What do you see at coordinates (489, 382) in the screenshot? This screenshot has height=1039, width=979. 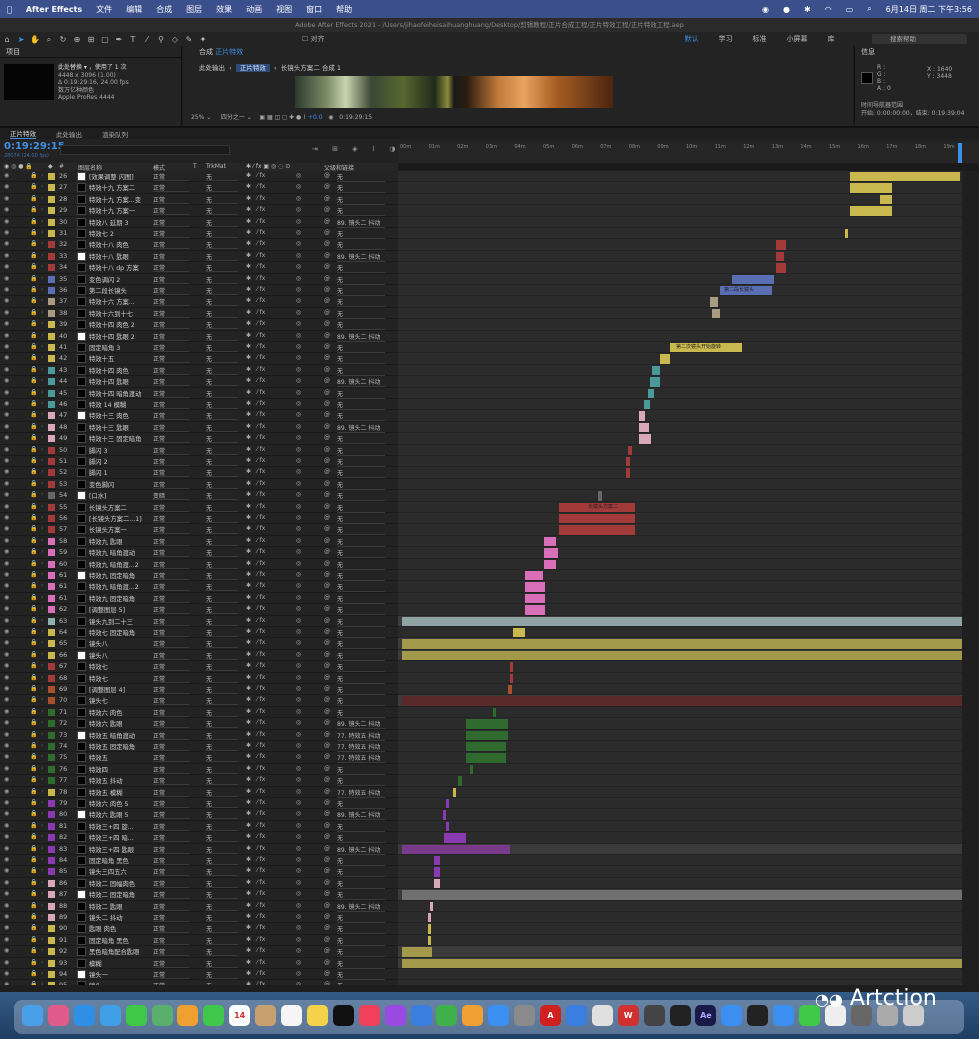 I see `layer-row: ◉ 🔒 › 44 特效十四 匙眼 正常 无 ✱ ⁄ fx ◎ @89. 镜头二 抖动` at bounding box center [489, 382].